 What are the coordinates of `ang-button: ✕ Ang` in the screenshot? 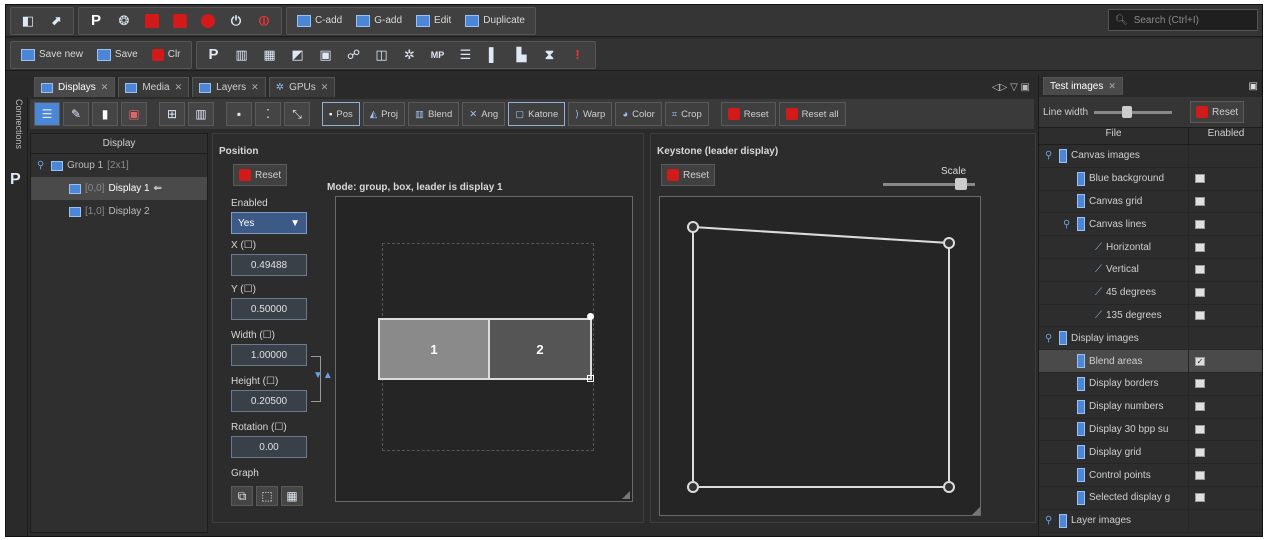 It's located at (484, 114).